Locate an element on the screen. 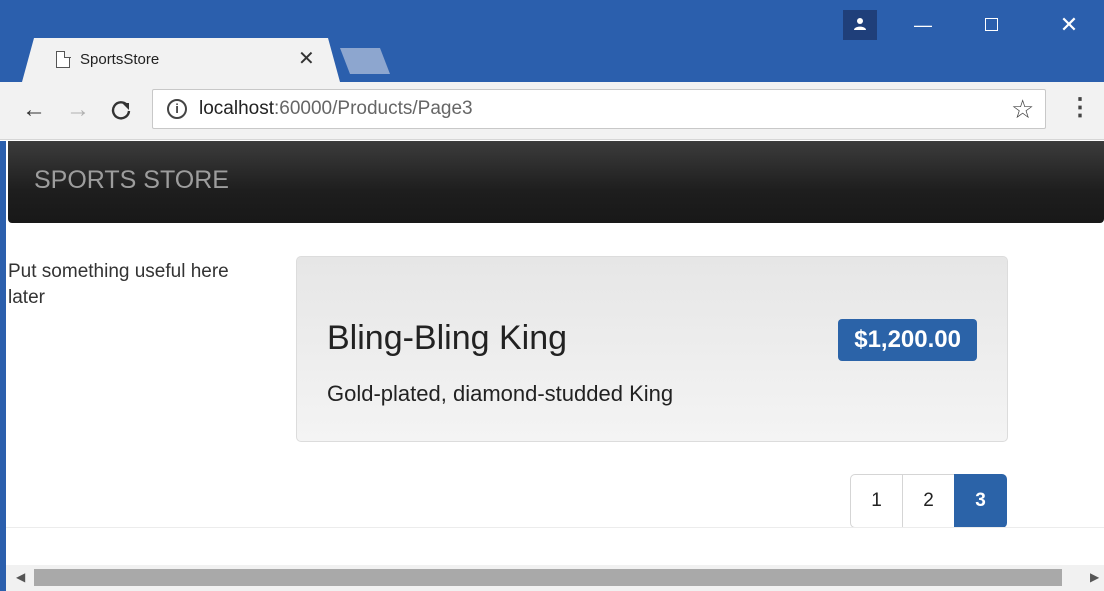 This screenshot has height=591, width=1104. url-text: localhost:60000/Products/Page3 is located at coordinates (336, 109).